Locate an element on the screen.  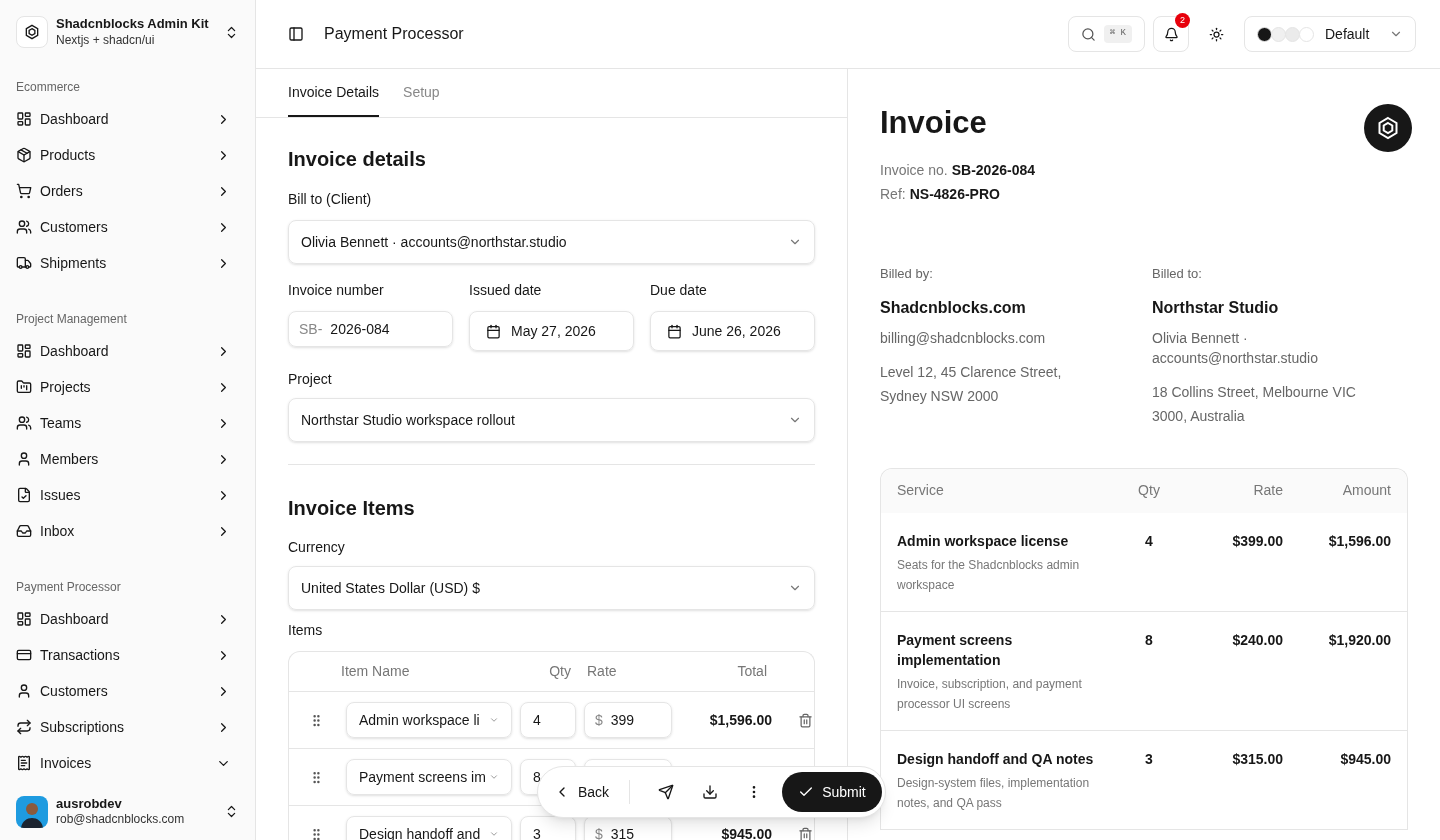
item-name-select: Admin workspace li is located at coordinates (429, 720).